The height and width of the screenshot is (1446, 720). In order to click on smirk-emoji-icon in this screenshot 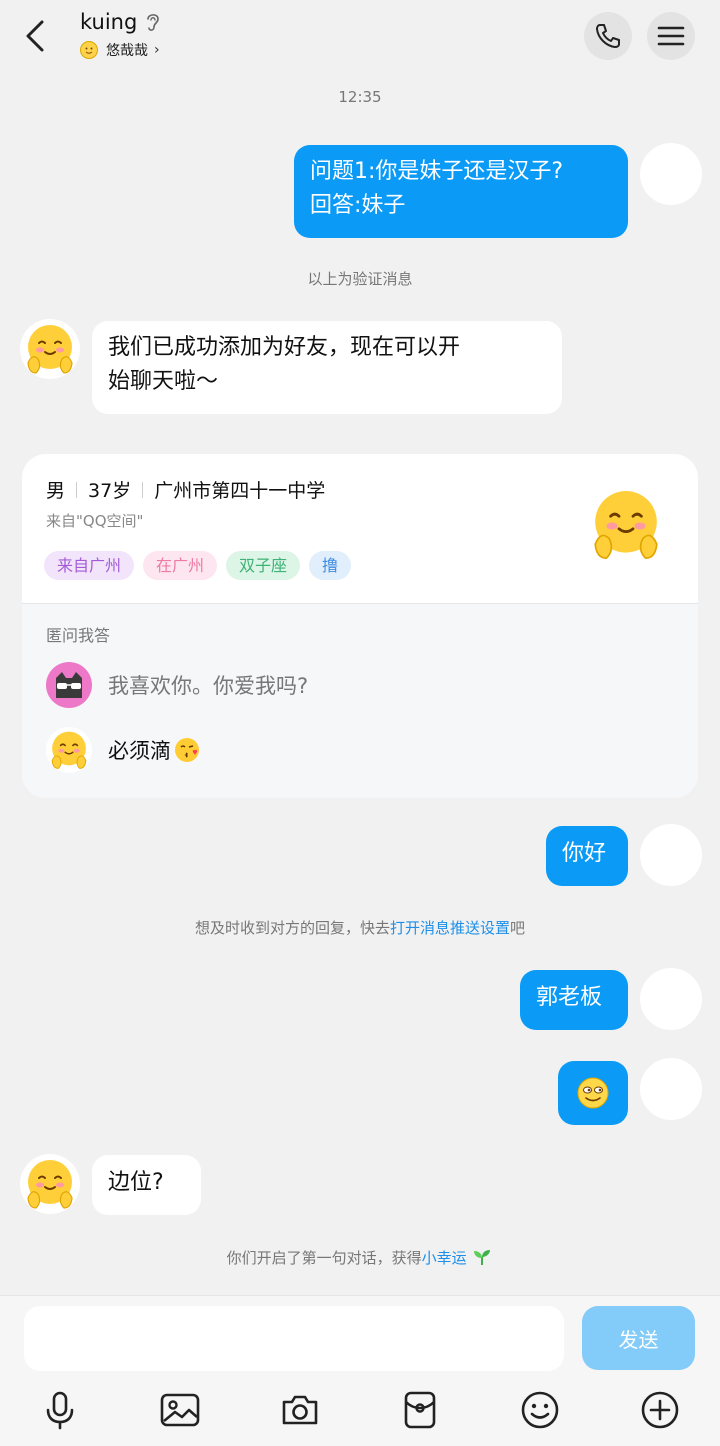, I will do `click(593, 1093)`.